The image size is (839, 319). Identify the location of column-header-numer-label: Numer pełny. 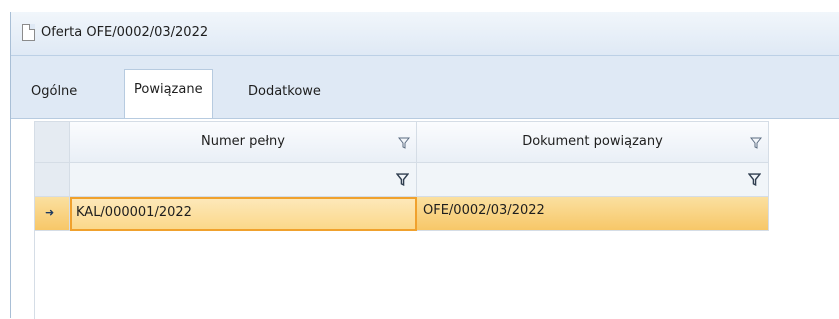
(243, 141).